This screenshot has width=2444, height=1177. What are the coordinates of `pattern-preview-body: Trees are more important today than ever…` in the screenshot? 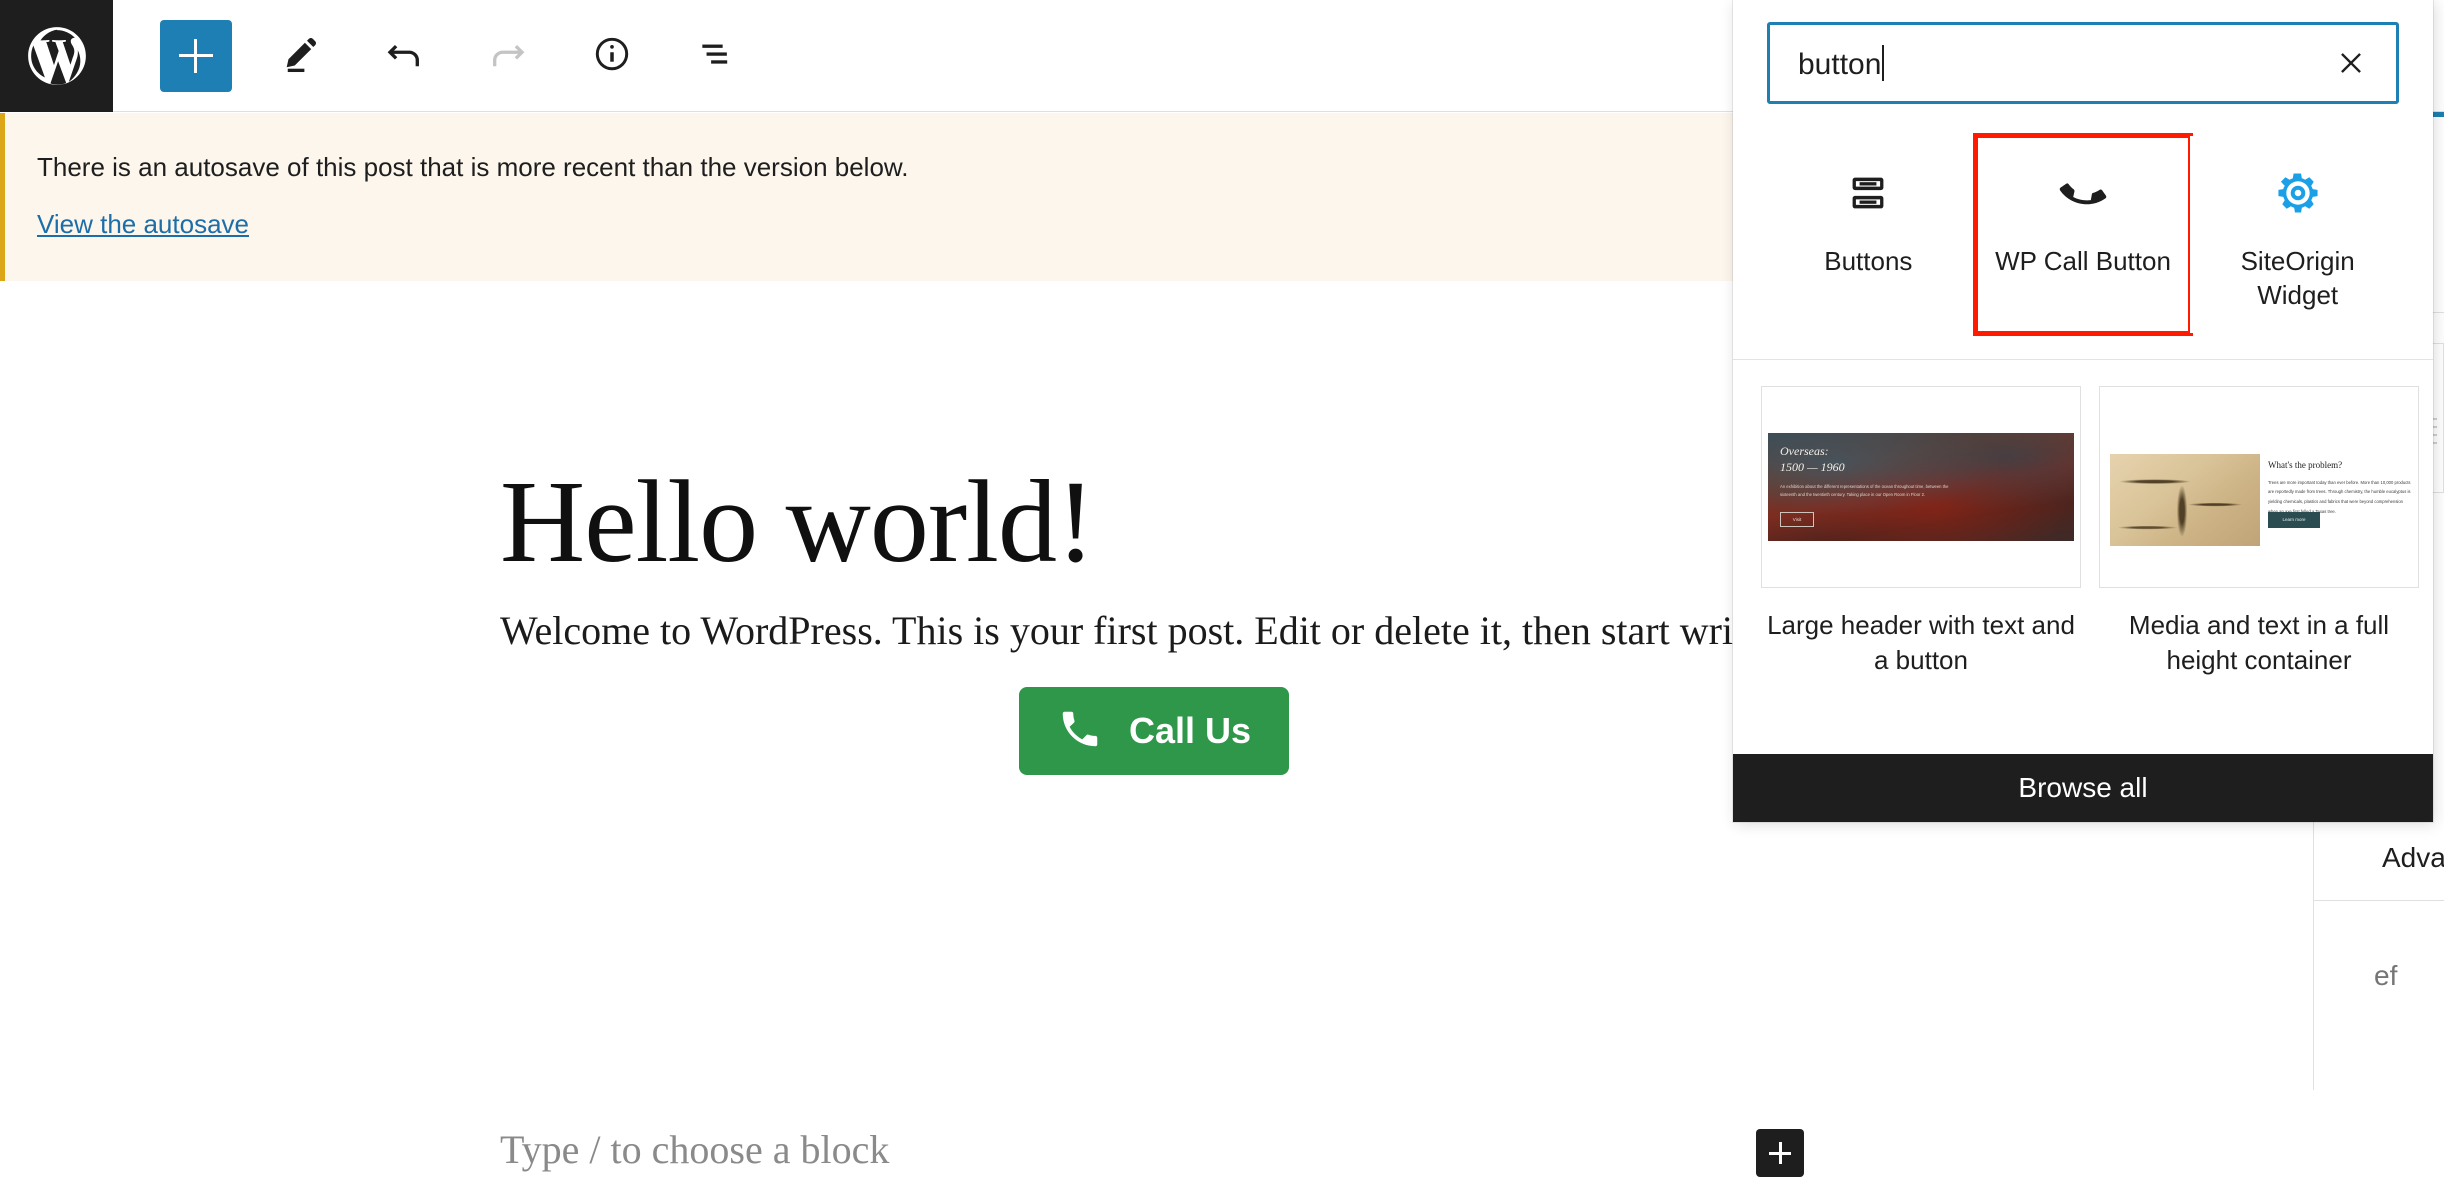 It's located at (2339, 496).